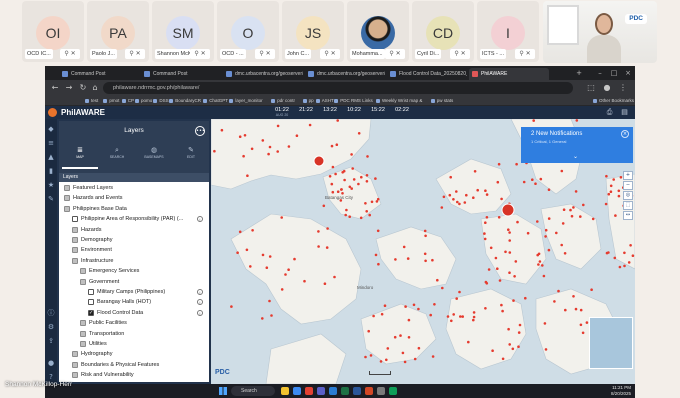  What do you see at coordinates (441, 101) in the screenshot?
I see `bookmark-item: pw stats` at bounding box center [441, 101].